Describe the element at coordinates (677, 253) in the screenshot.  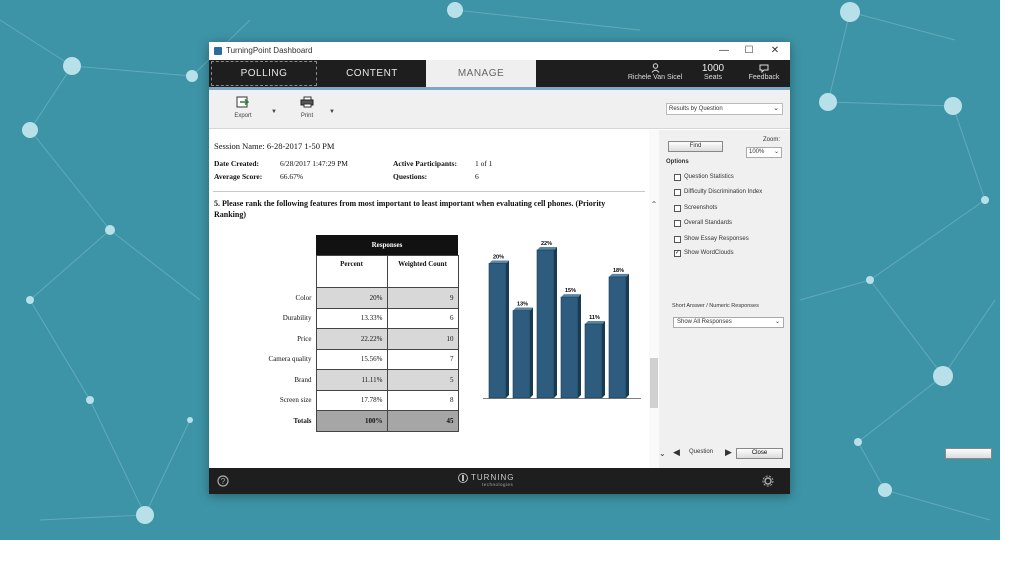
I see `checkbox-checked: ✓` at that location.